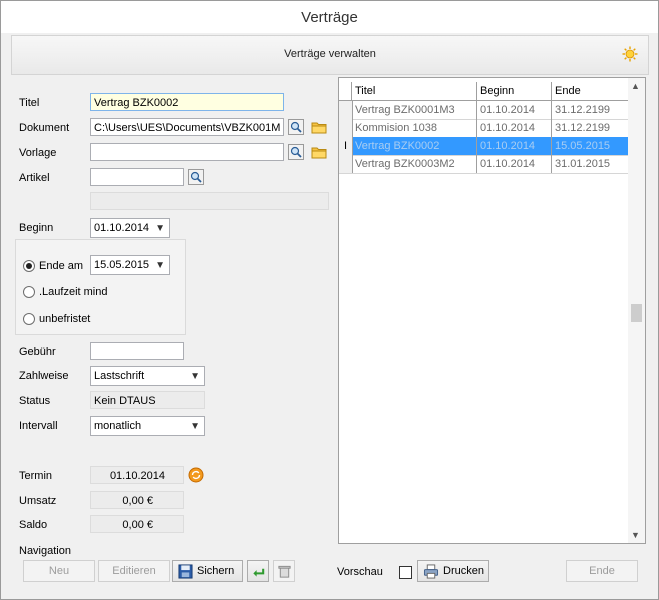  I want to click on scroll-down-icon: ▼, so click(635, 535).